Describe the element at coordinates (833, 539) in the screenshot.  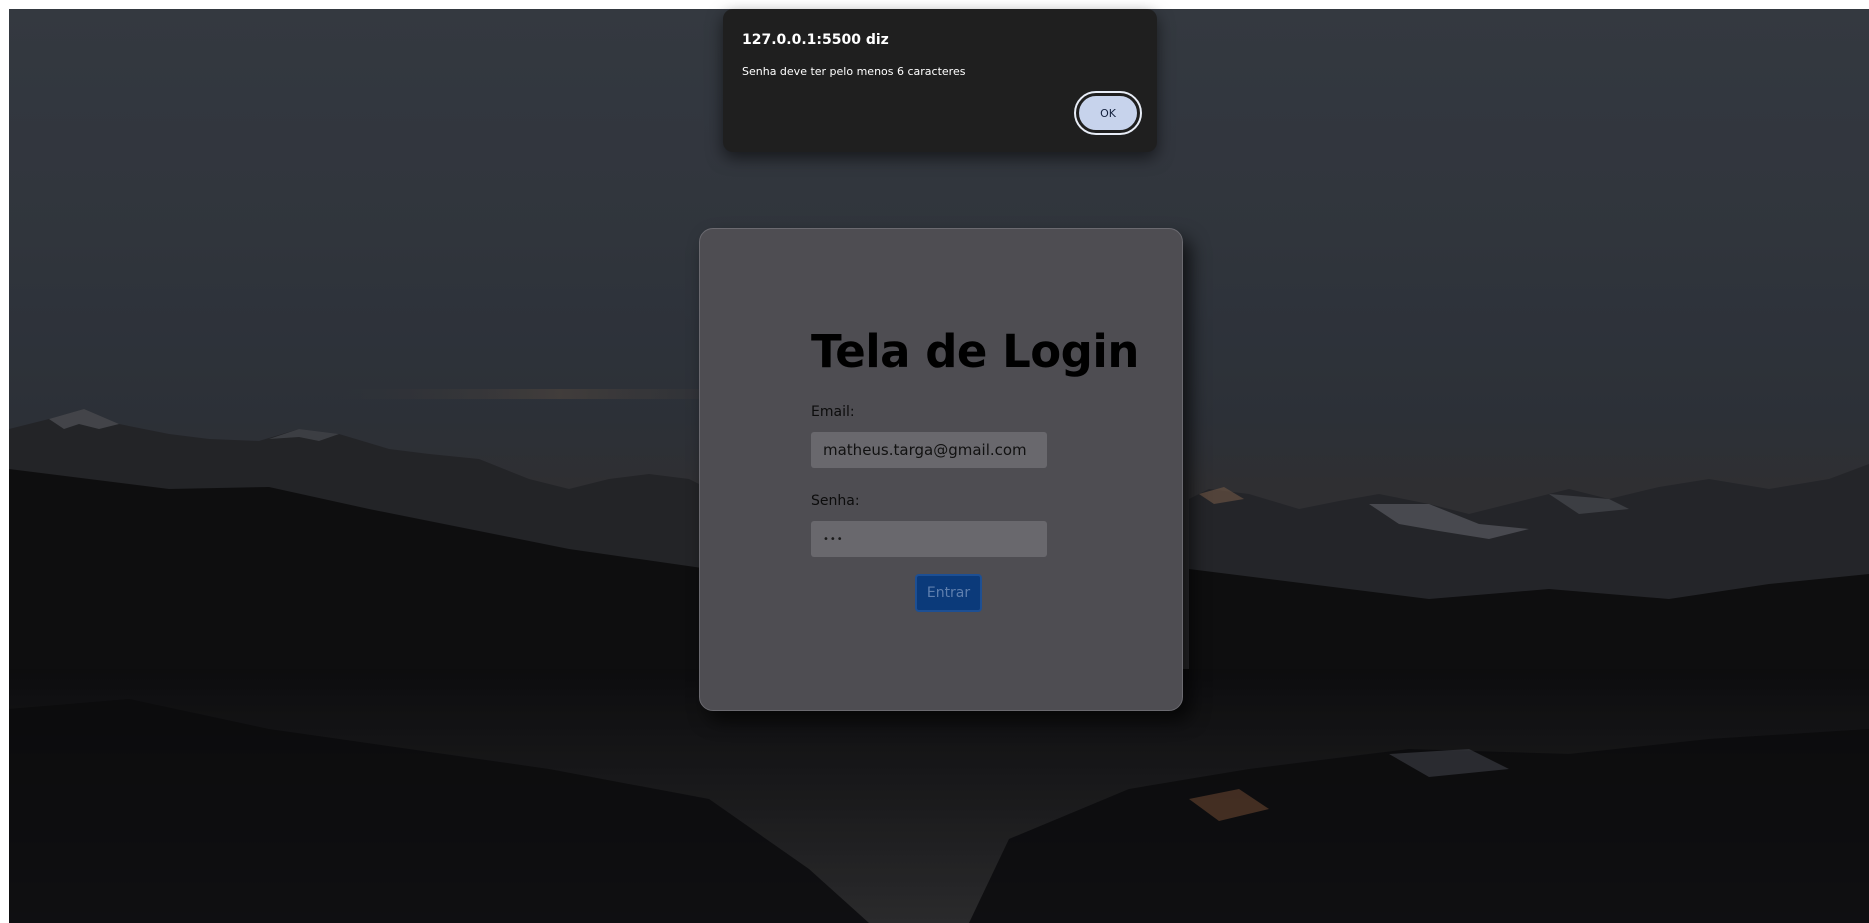
I see `password-mask: •••` at that location.